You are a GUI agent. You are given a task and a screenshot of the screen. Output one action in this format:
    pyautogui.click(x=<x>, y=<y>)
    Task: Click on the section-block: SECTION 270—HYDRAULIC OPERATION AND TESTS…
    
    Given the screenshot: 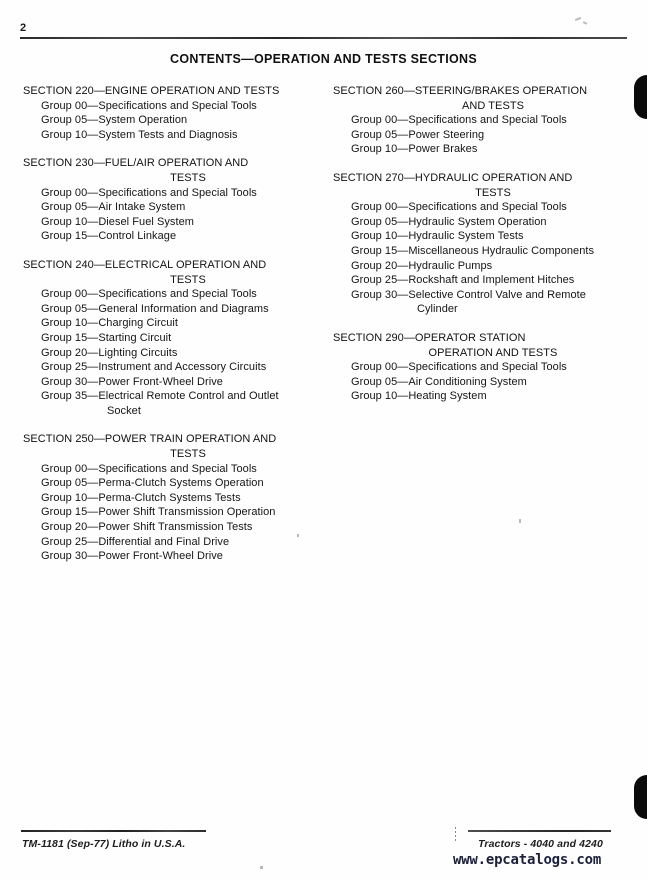 What is the action you would take?
    pyautogui.click(x=483, y=244)
    